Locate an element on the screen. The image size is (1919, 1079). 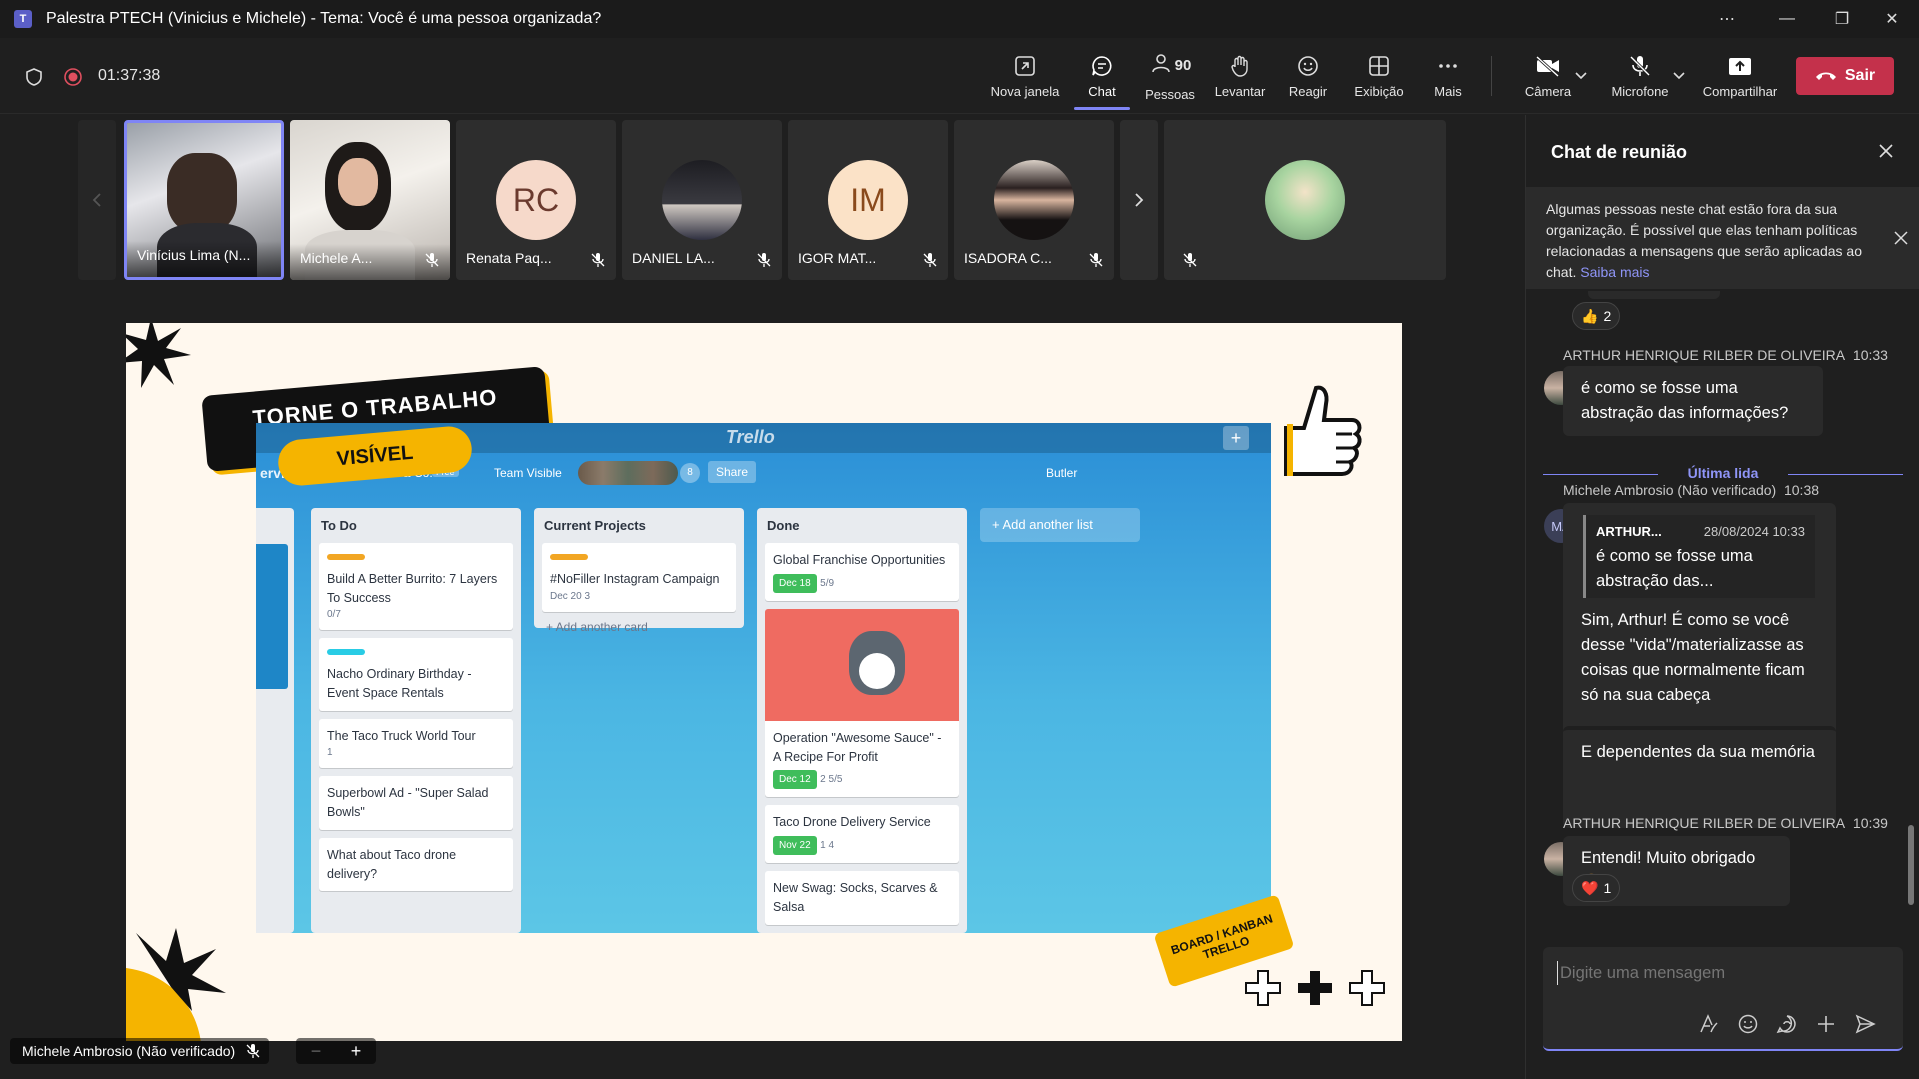
author-name: Michele Ambrosio (Não verificado) is located at coordinates (1670, 490).